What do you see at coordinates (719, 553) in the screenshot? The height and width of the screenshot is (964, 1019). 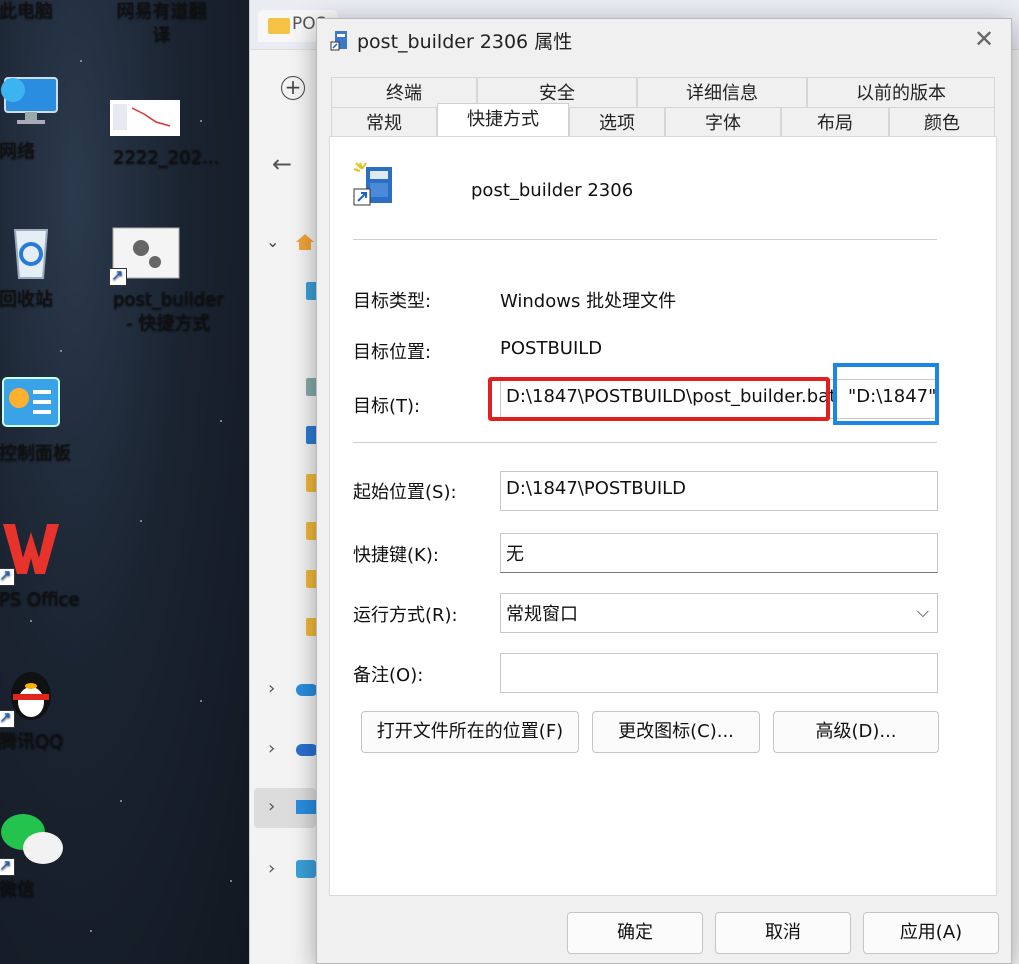 I see `hotkey-input: 无` at bounding box center [719, 553].